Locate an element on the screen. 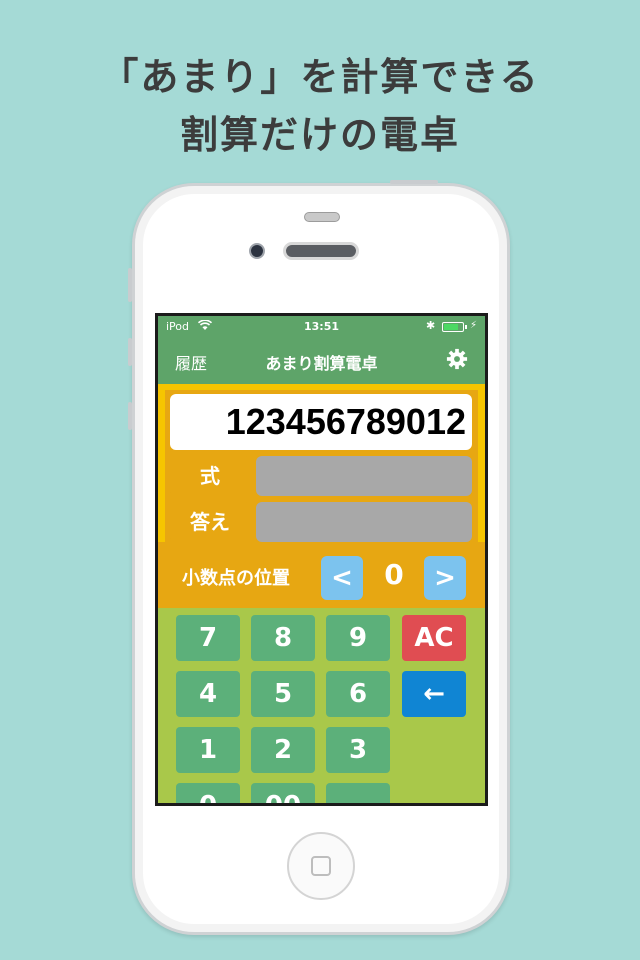  home-button is located at coordinates (321, 866).